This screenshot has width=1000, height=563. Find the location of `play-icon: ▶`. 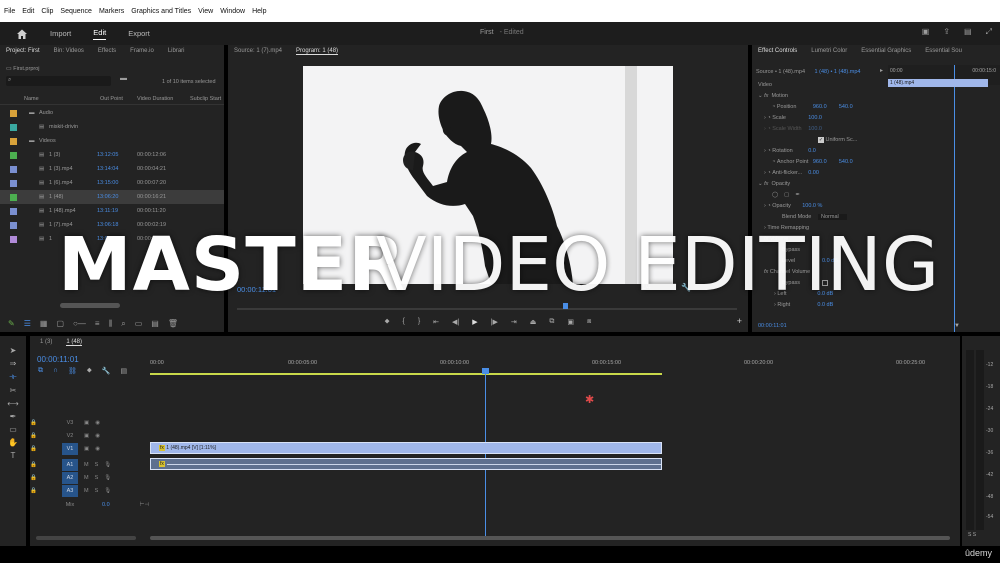

play-icon: ▶ is located at coordinates (474, 324).